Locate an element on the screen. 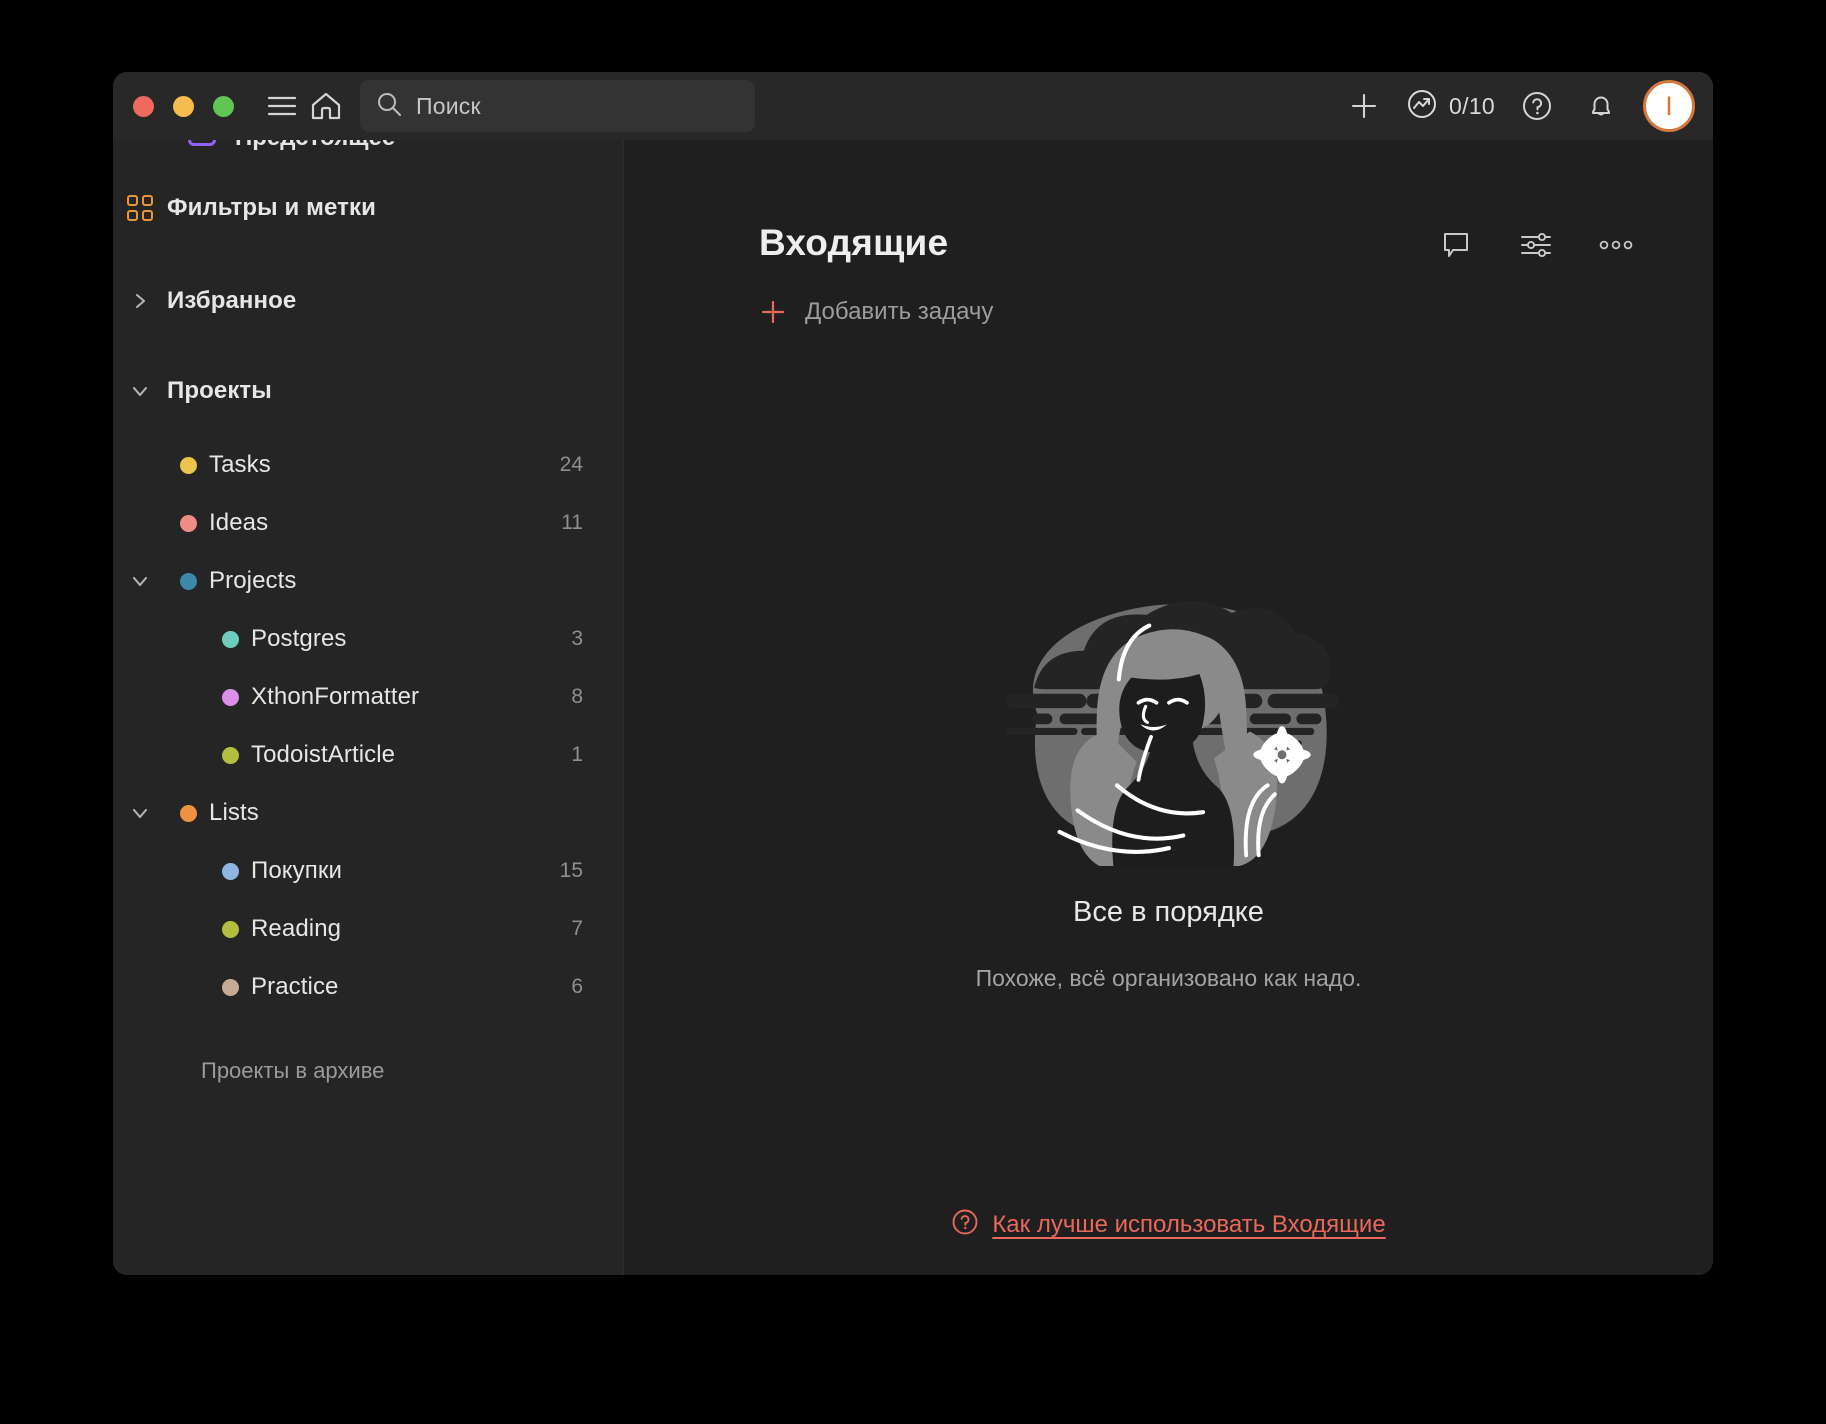 The image size is (1826, 1424). sidebar-project-count: 8 is located at coordinates (577, 696).